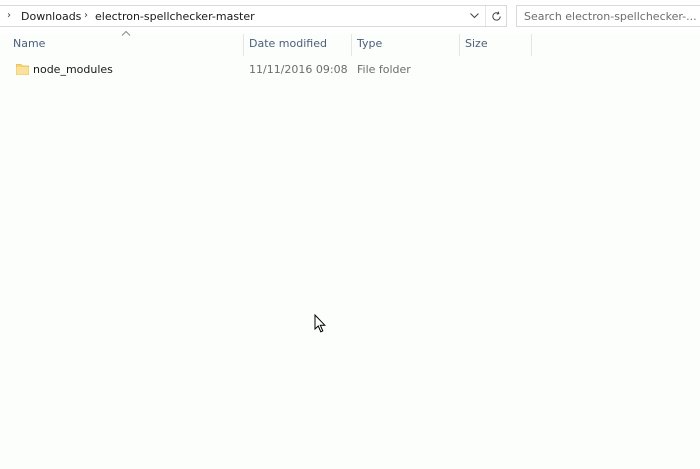  I want to click on refresh-button, so click(496, 16).